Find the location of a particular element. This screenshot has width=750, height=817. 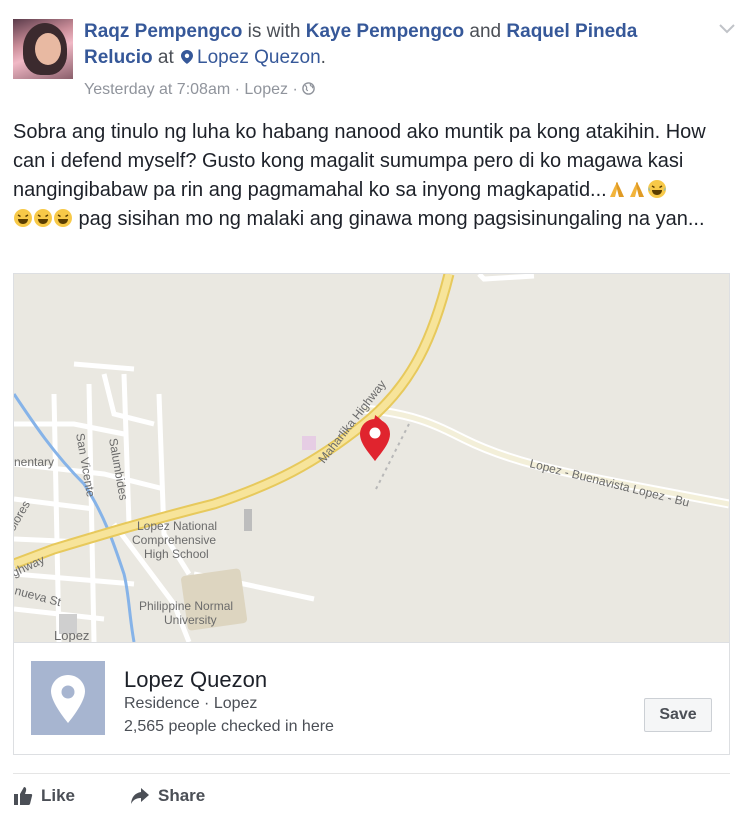

meta-place: Lopez is located at coordinates (266, 89).